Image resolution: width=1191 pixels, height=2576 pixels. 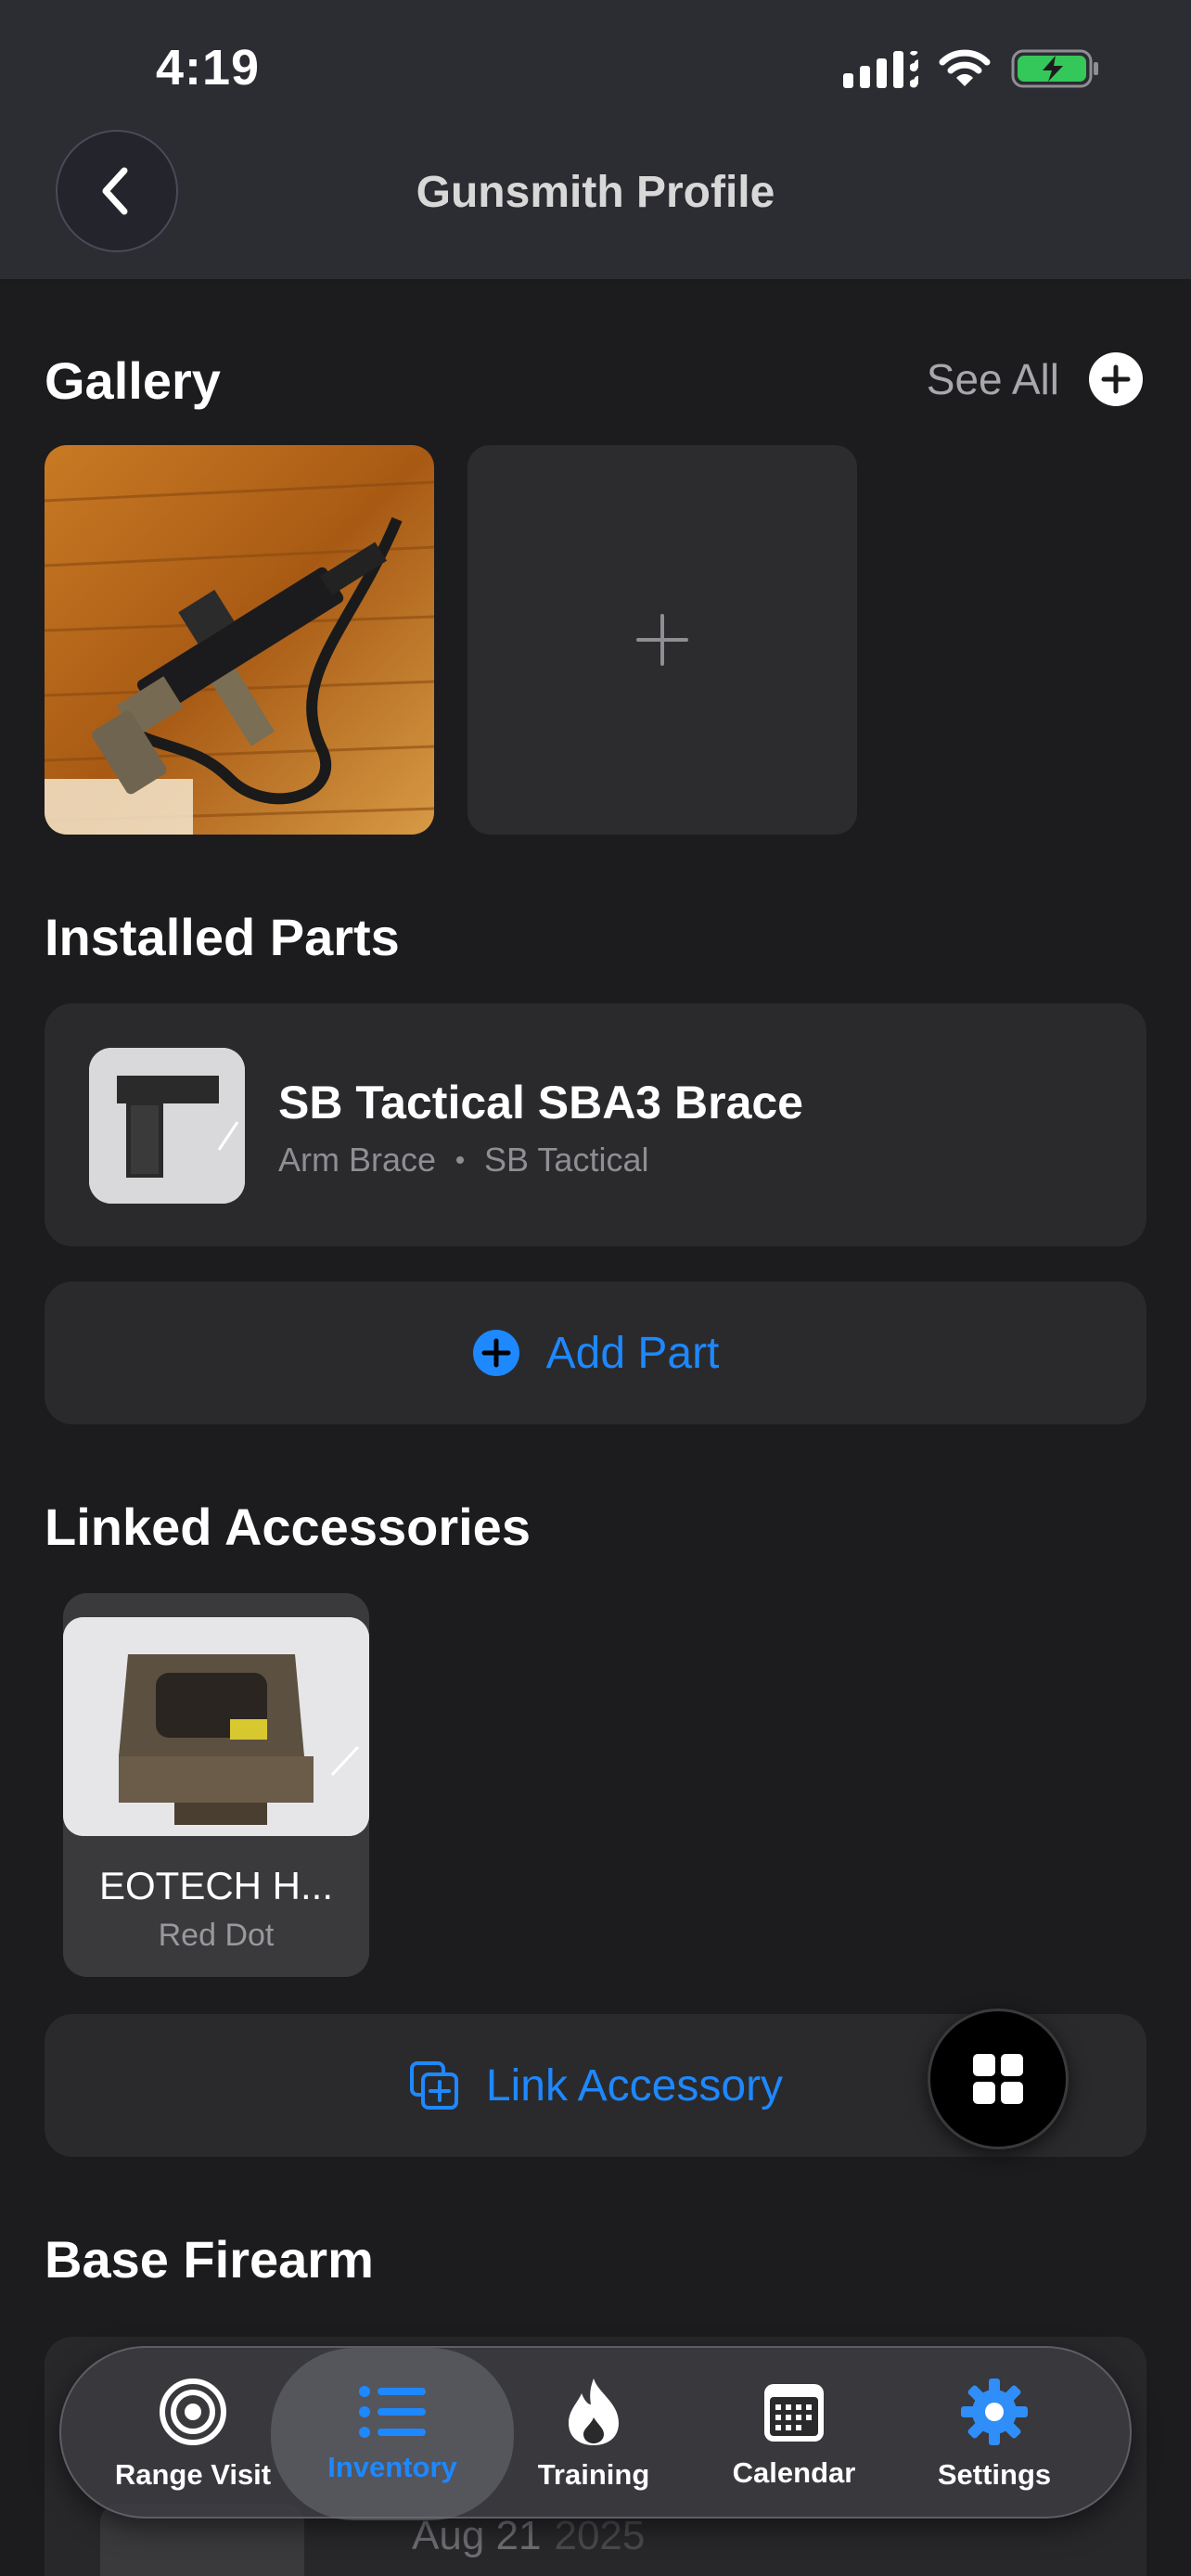 I want to click on grid-icon, so click(x=998, y=2079).